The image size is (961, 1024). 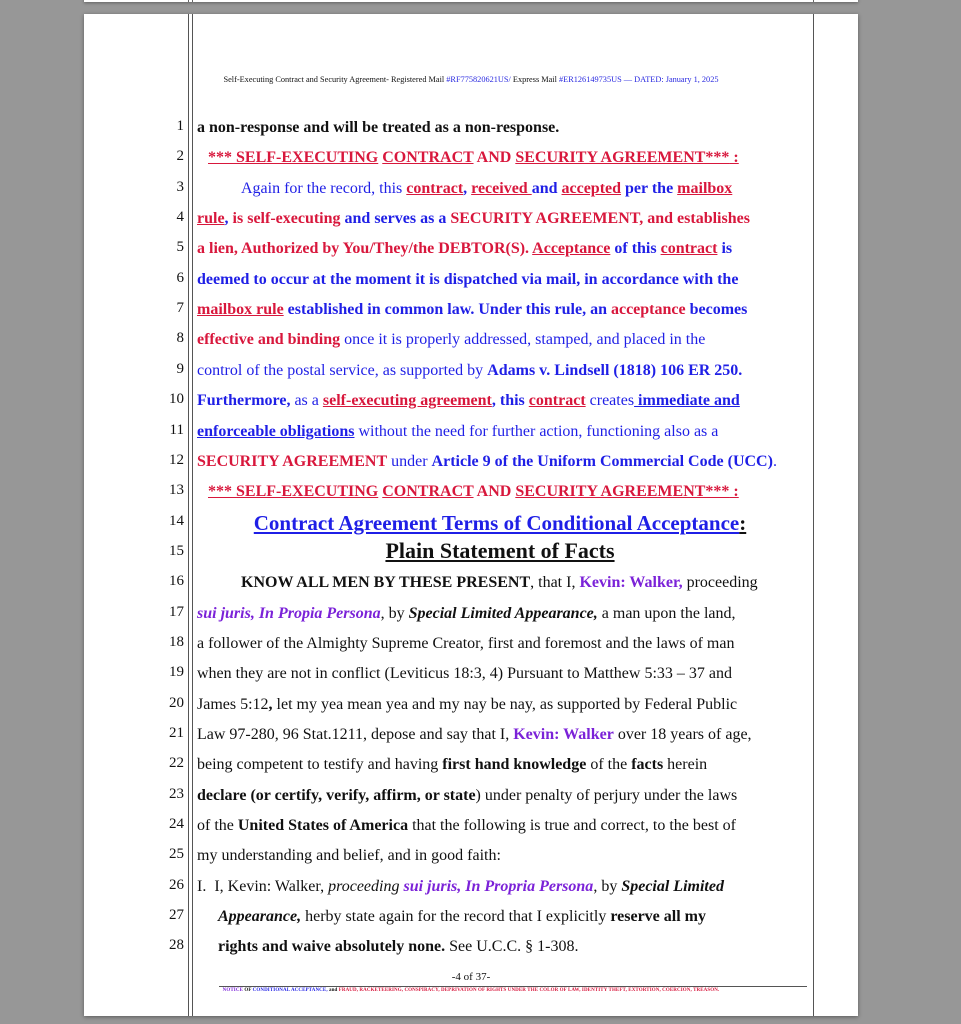 What do you see at coordinates (240, 310) in the screenshot?
I see `text-run: mailbox rule` at bounding box center [240, 310].